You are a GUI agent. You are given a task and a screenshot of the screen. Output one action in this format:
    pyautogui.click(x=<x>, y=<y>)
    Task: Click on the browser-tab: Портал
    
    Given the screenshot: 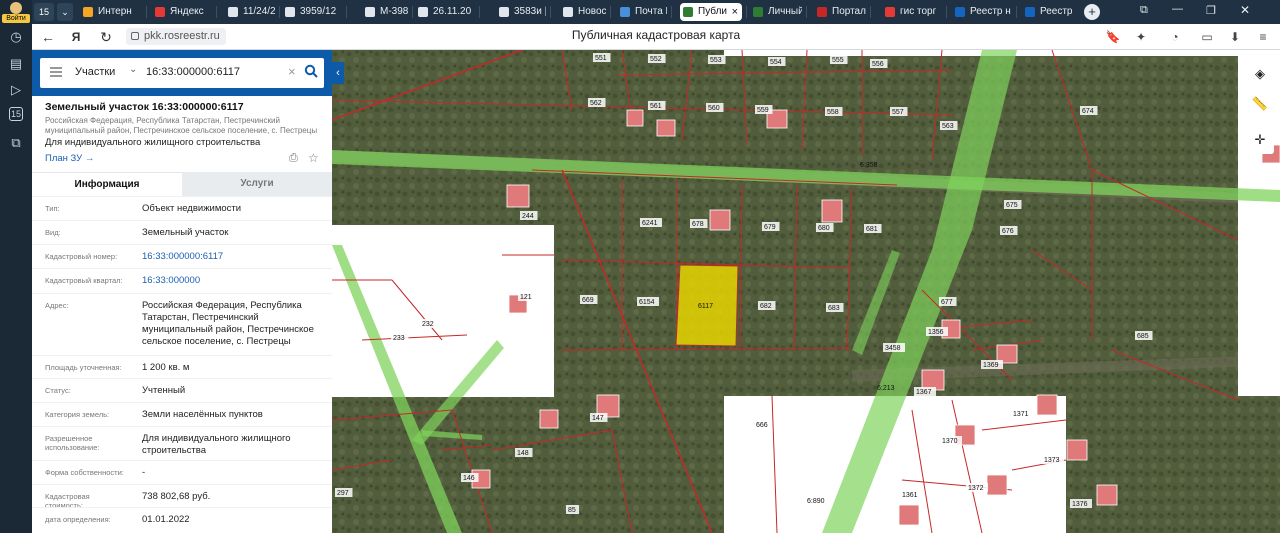 What is the action you would take?
    pyautogui.click(x=840, y=12)
    